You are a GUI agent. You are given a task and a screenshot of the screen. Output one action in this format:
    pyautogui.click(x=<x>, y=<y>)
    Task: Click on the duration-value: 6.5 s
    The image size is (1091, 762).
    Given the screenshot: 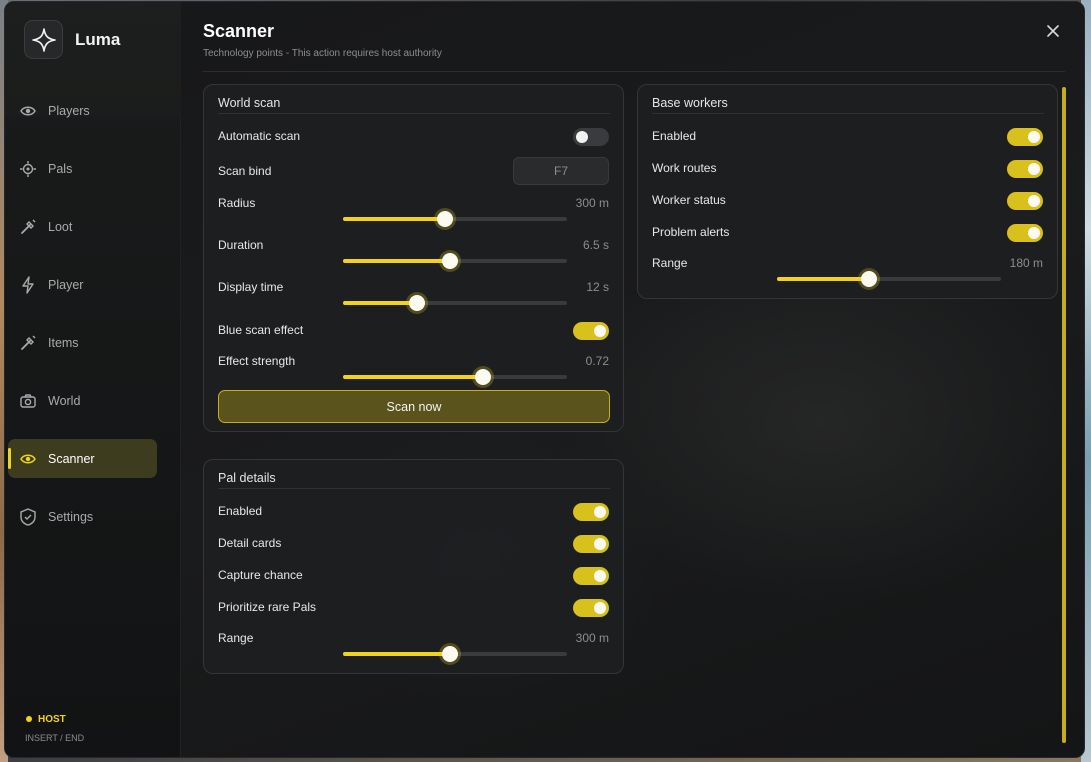 What is the action you would take?
    pyautogui.click(x=595, y=245)
    